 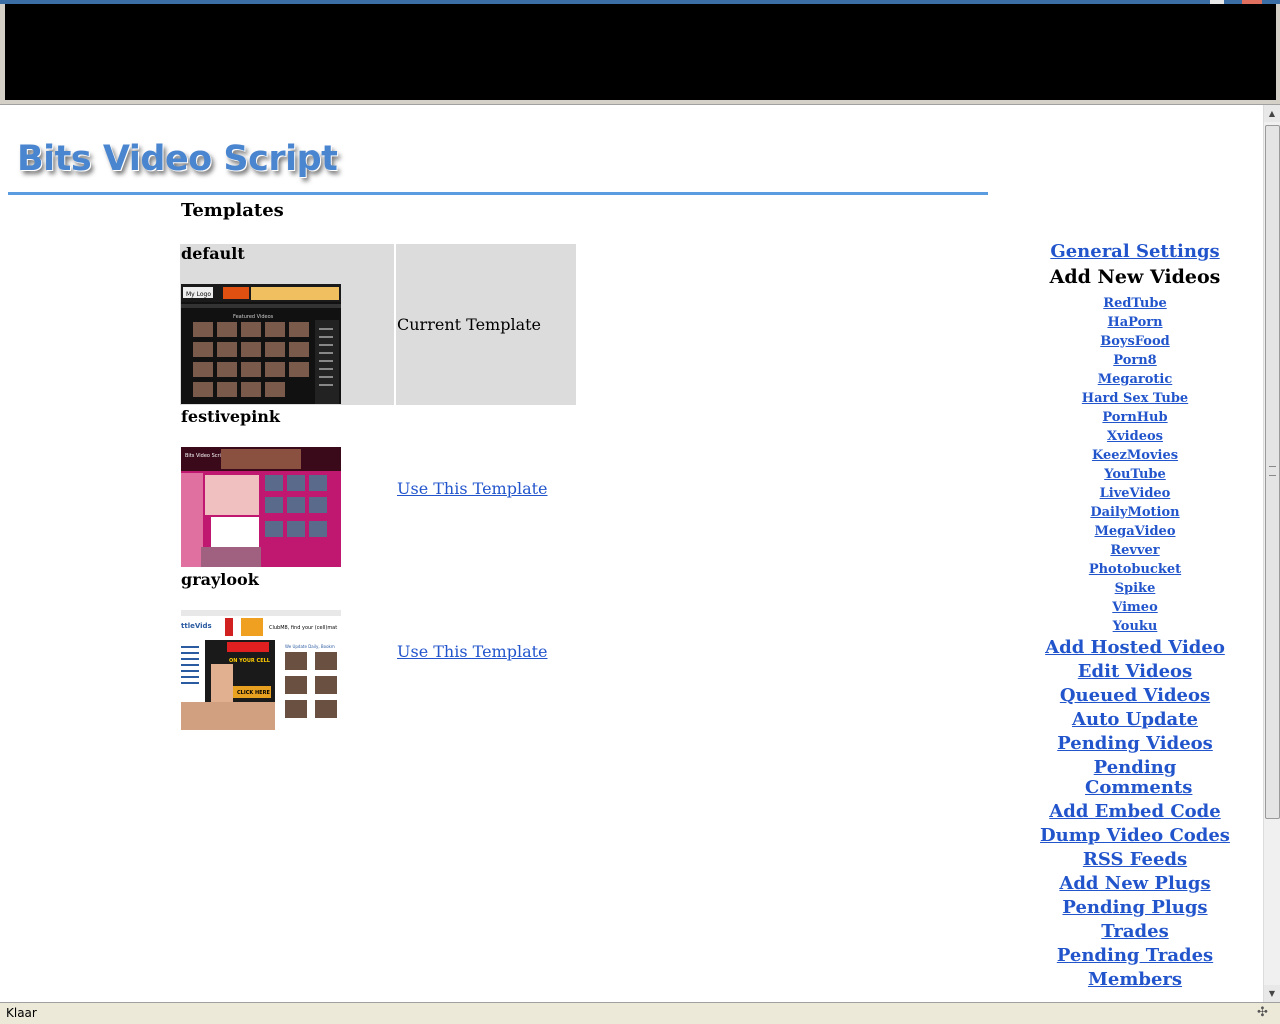 I want to click on page-title: Templates, so click(x=232, y=210).